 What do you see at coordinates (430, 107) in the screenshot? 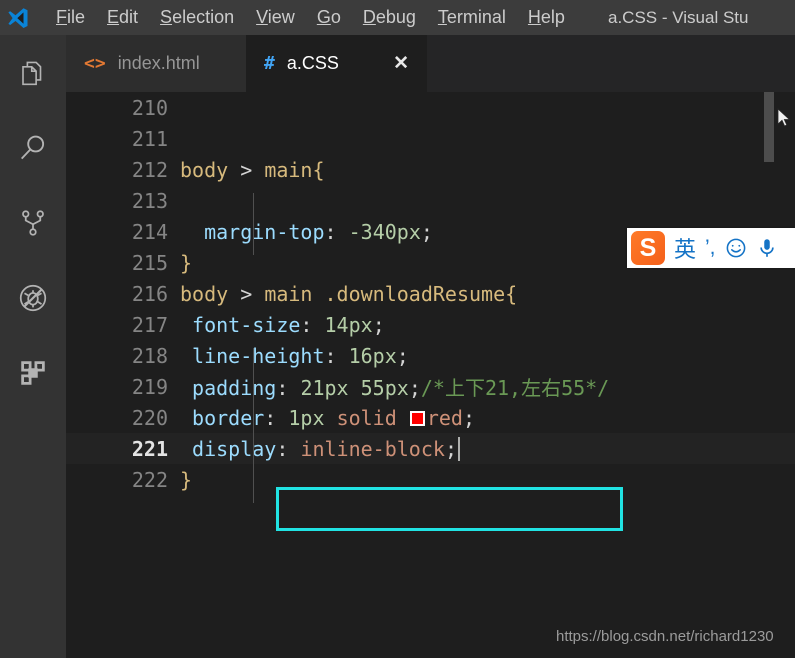
I see `code-line-210: 210` at bounding box center [430, 107].